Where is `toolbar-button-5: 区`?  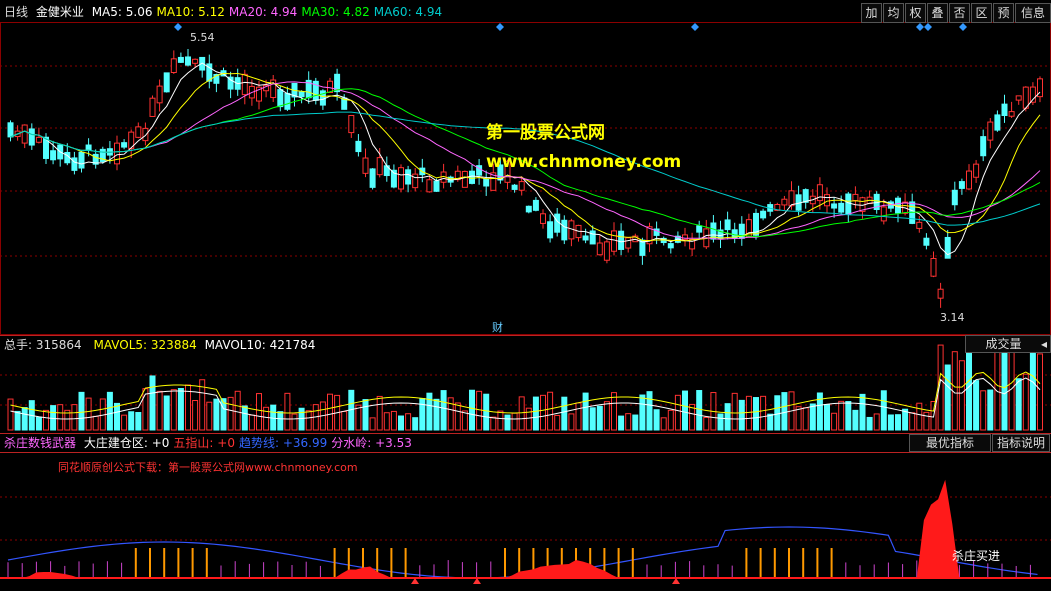 toolbar-button-5: 区 is located at coordinates (981, 13).